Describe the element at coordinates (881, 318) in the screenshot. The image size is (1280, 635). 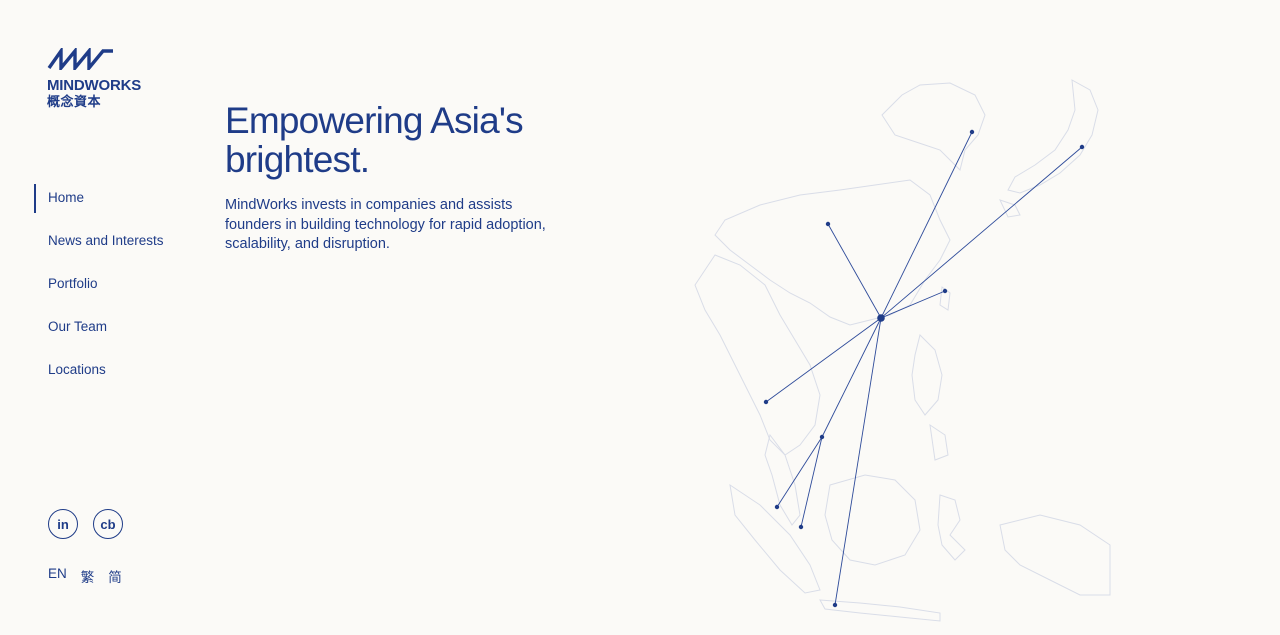
I see `hub-node` at that location.